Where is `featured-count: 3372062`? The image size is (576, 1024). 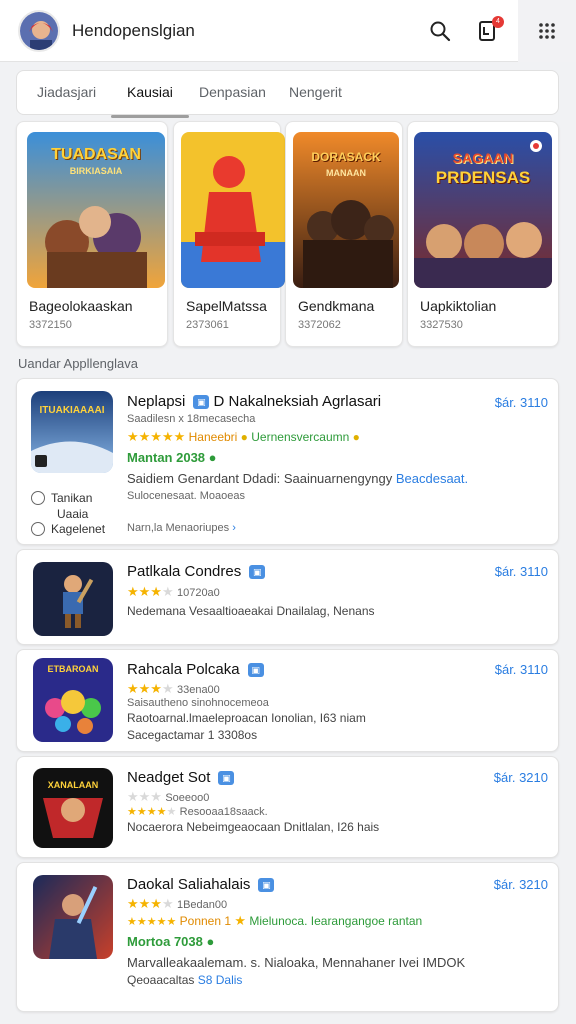 featured-count: 3372062 is located at coordinates (319, 325).